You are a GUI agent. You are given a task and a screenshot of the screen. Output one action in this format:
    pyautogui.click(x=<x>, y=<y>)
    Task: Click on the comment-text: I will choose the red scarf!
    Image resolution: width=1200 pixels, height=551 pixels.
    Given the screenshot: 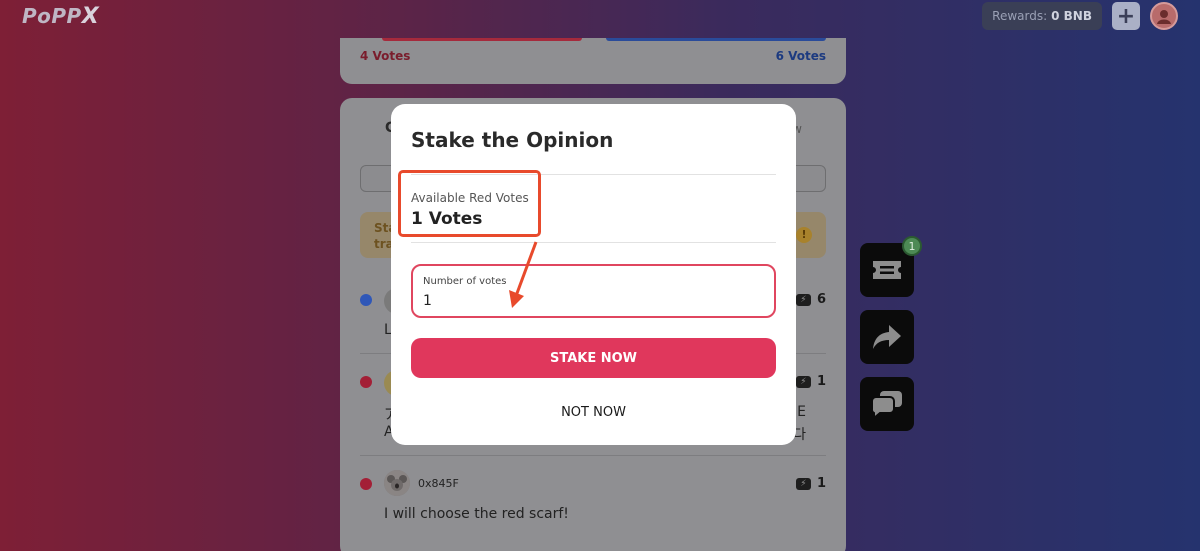 What is the action you would take?
    pyautogui.click(x=476, y=514)
    